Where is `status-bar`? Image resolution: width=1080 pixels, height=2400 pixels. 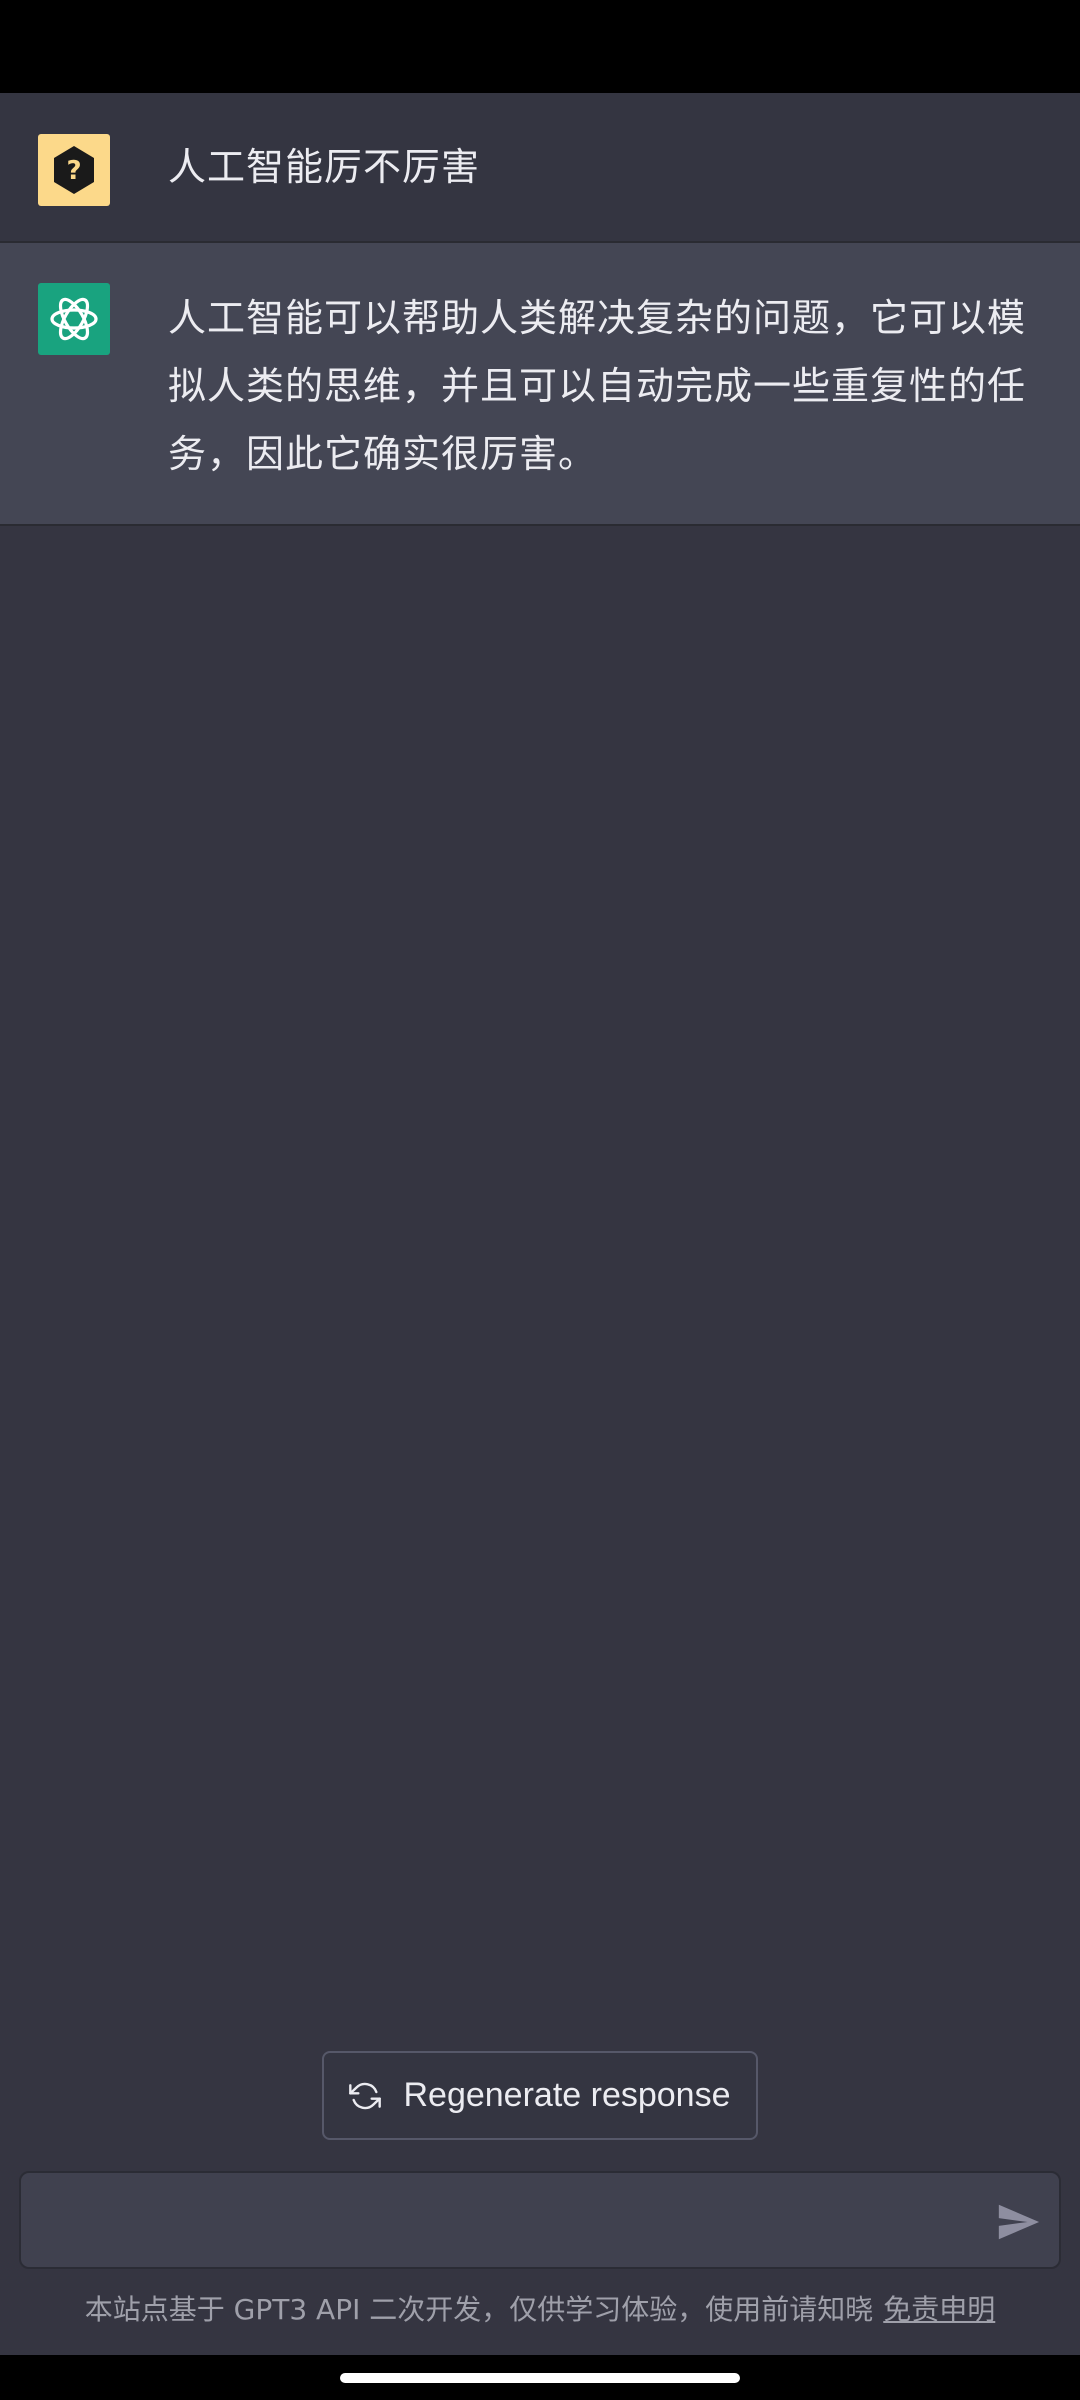
status-bar is located at coordinates (540, 46).